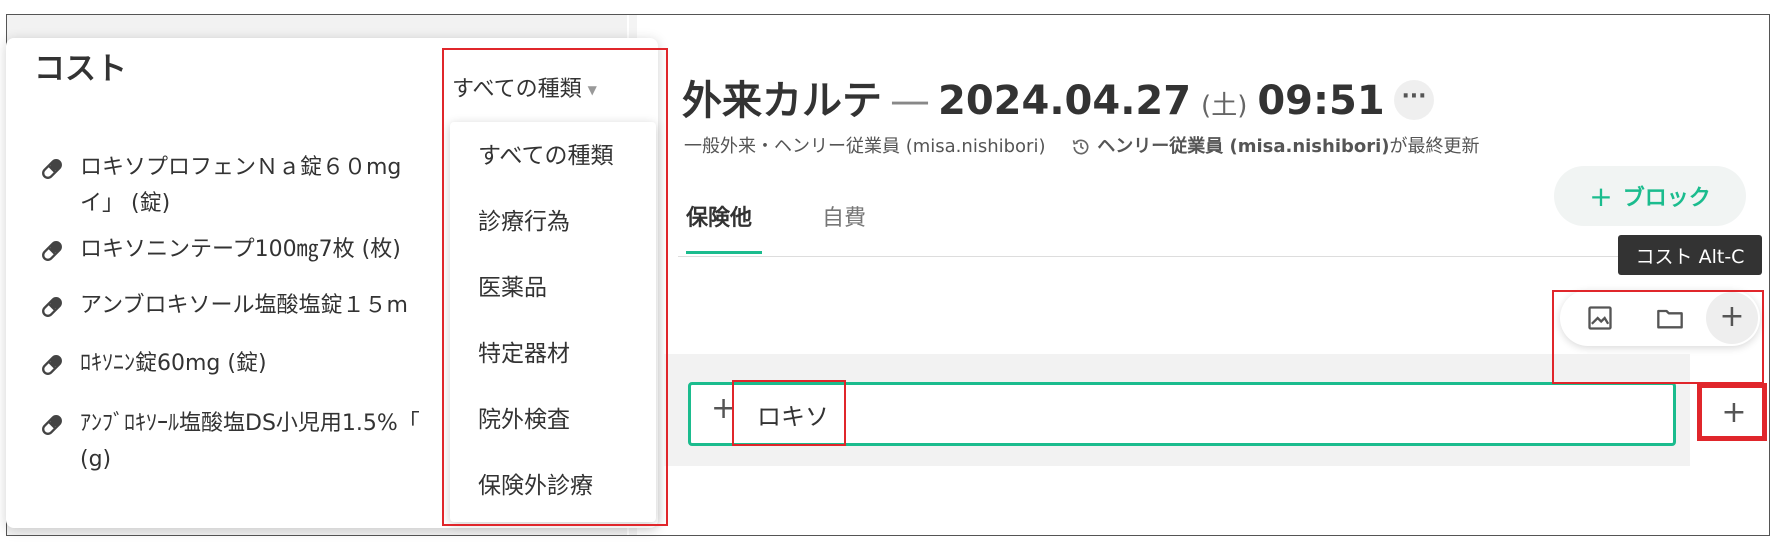 This screenshot has width=1778, height=544. What do you see at coordinates (545, 156) in the screenshot?
I see `dropdown-option-all: すべての種類` at bounding box center [545, 156].